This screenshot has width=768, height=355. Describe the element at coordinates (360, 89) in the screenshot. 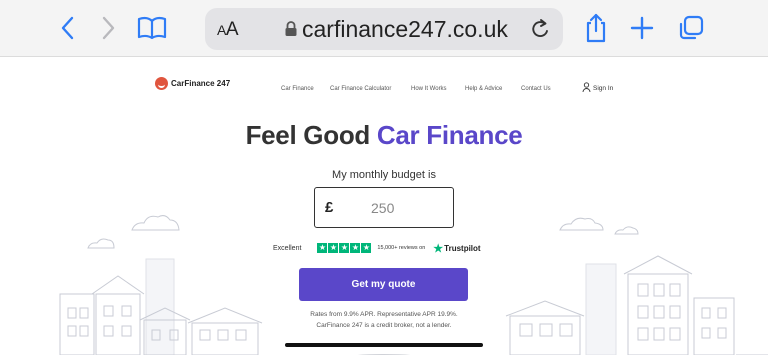

I see `nav-car-finance-calculator: Car Finance Calculator` at that location.